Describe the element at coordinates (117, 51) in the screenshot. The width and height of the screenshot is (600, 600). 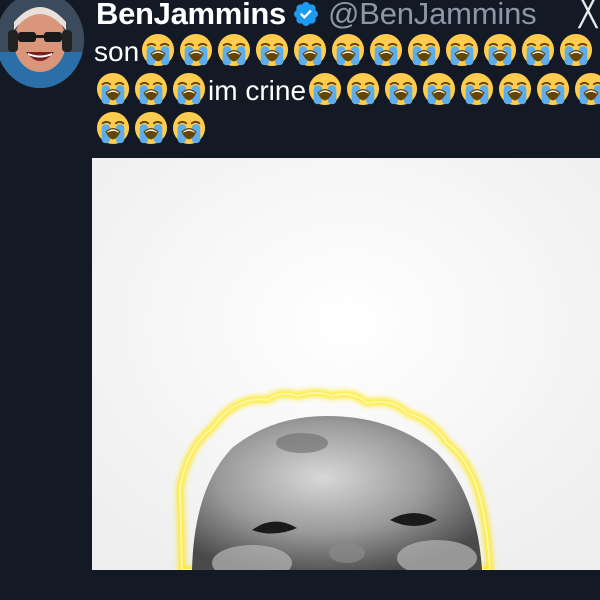
I see `tweet-text-segment: son` at that location.